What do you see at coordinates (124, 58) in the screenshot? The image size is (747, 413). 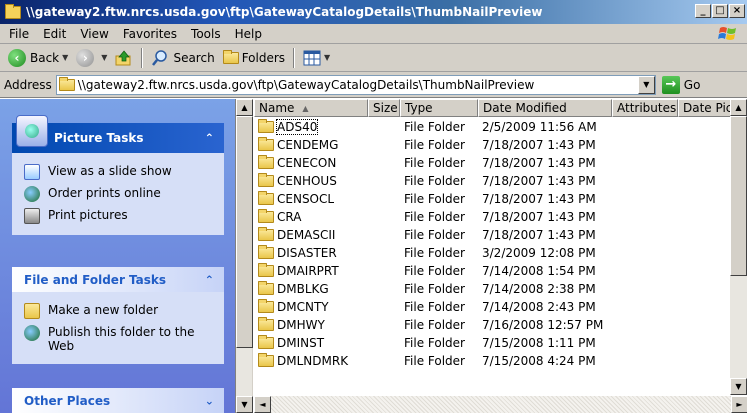 I see `up-folder-button` at bounding box center [124, 58].